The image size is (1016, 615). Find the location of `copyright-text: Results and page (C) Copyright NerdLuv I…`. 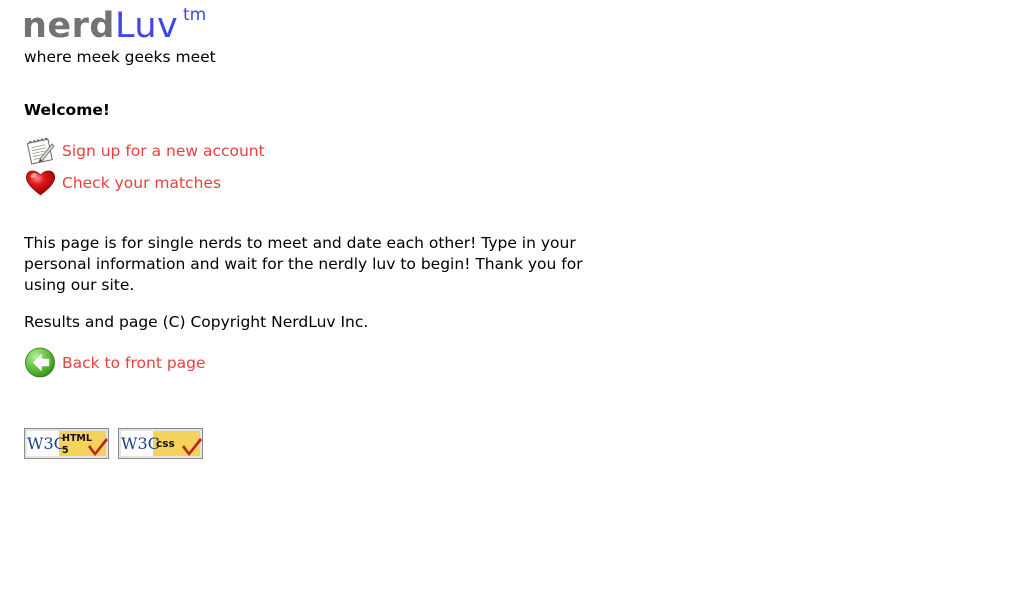

copyright-text: Results and page (C) Copyright NerdLuv I… is located at coordinates (196, 322).